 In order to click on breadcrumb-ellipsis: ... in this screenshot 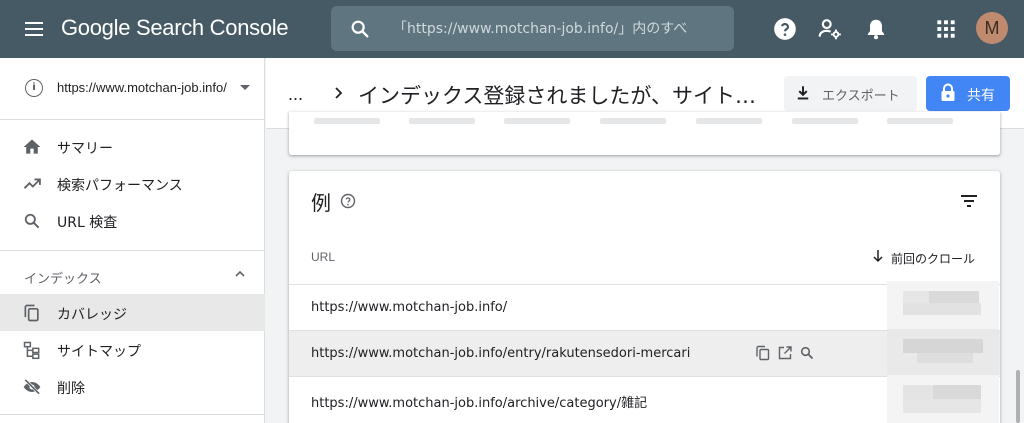, I will do `click(295, 94)`.